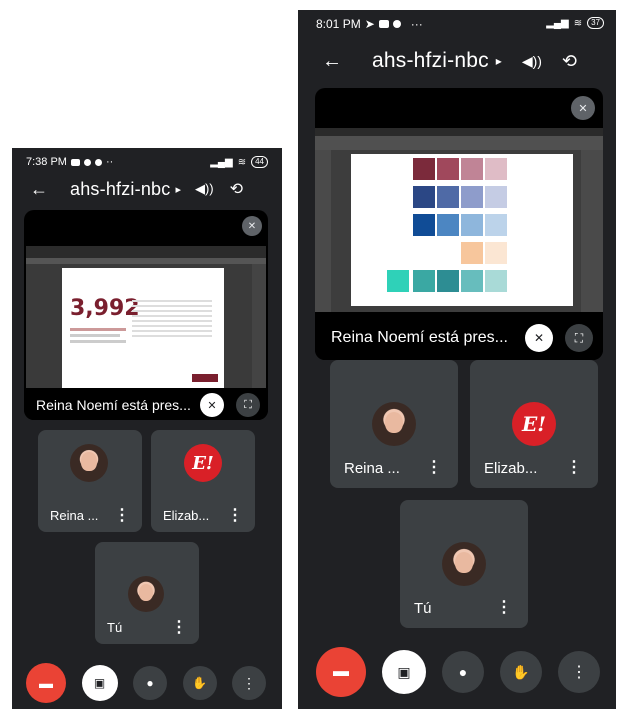 This screenshot has width=626, height=709. What do you see at coordinates (87, 162) in the screenshot?
I see `tiktok-icon` at bounding box center [87, 162].